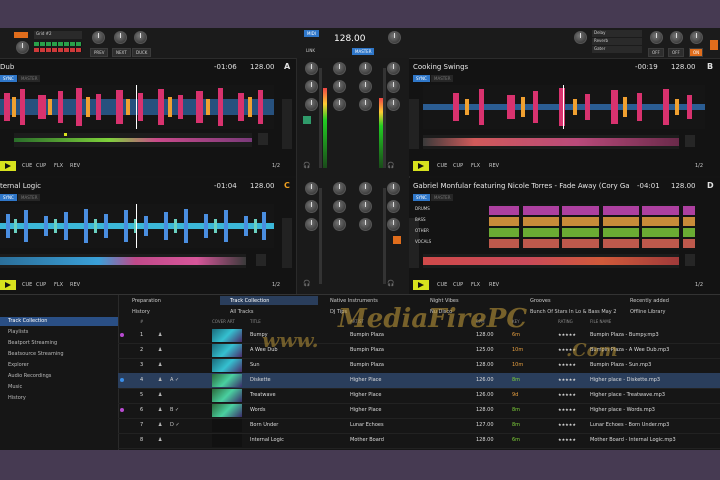 This screenshot has height=480, width=720. What do you see at coordinates (311, 224) in the screenshot?
I see `ch-c-filter-knob` at bounding box center [311, 224].